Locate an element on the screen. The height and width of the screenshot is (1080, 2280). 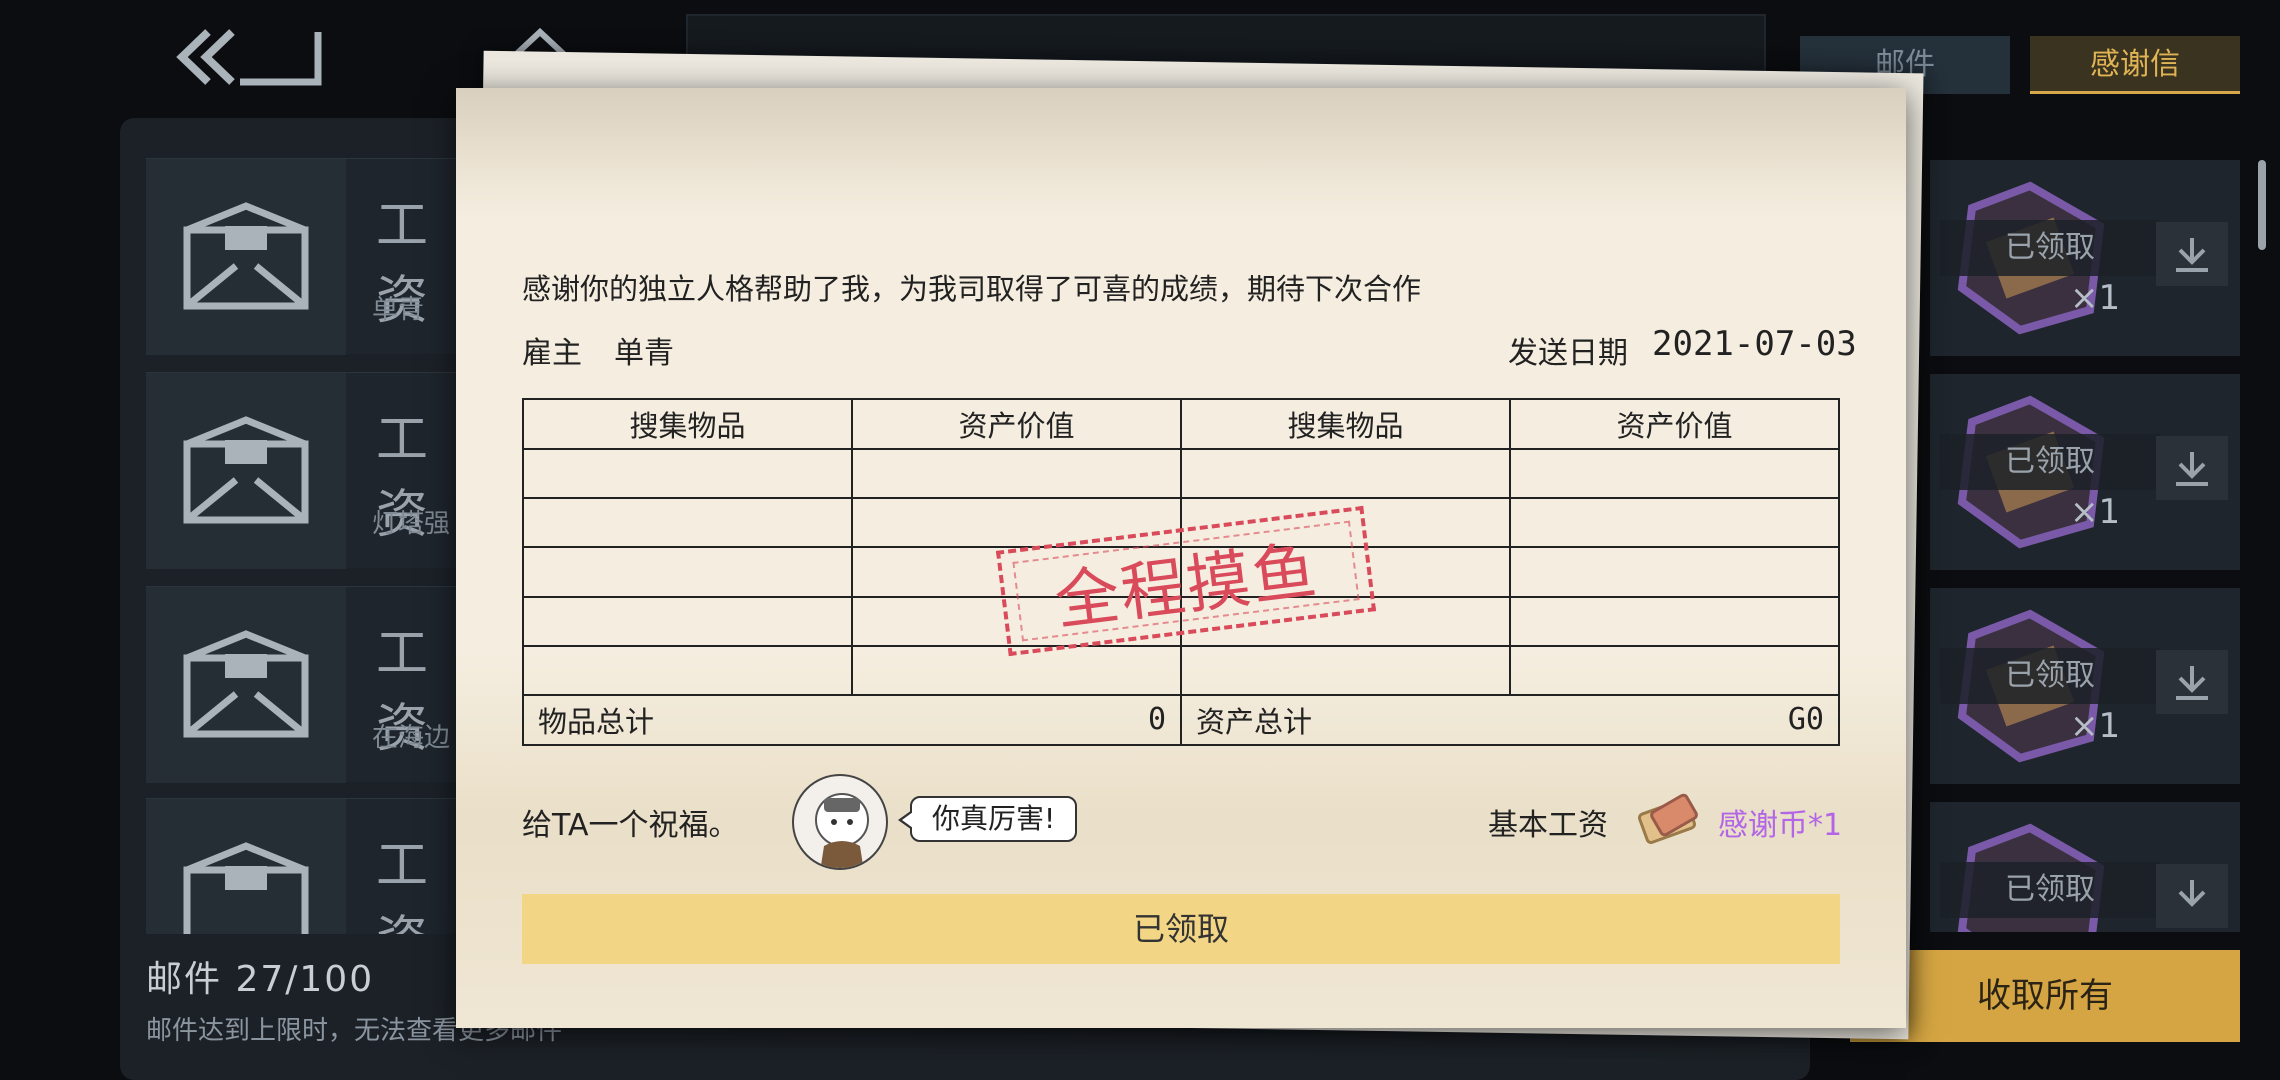
employer-name: 单青 is located at coordinates (644, 353).